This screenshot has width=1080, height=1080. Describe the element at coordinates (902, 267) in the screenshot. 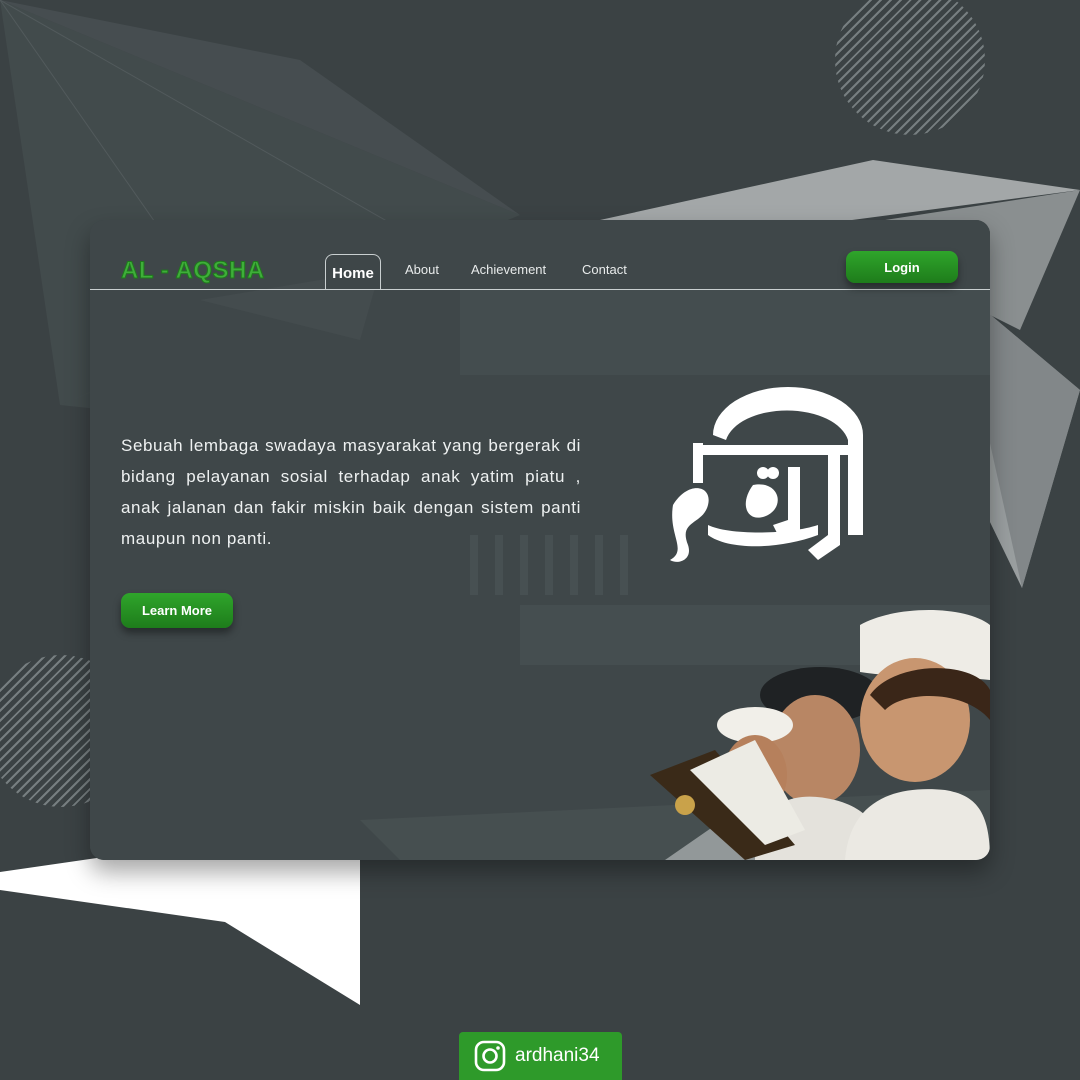

I see `login-button: Login` at that location.